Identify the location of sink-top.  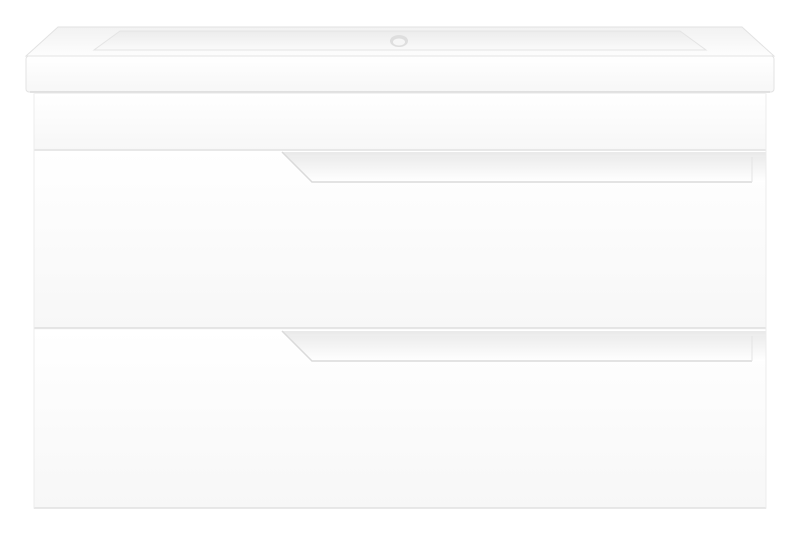
(400, 59).